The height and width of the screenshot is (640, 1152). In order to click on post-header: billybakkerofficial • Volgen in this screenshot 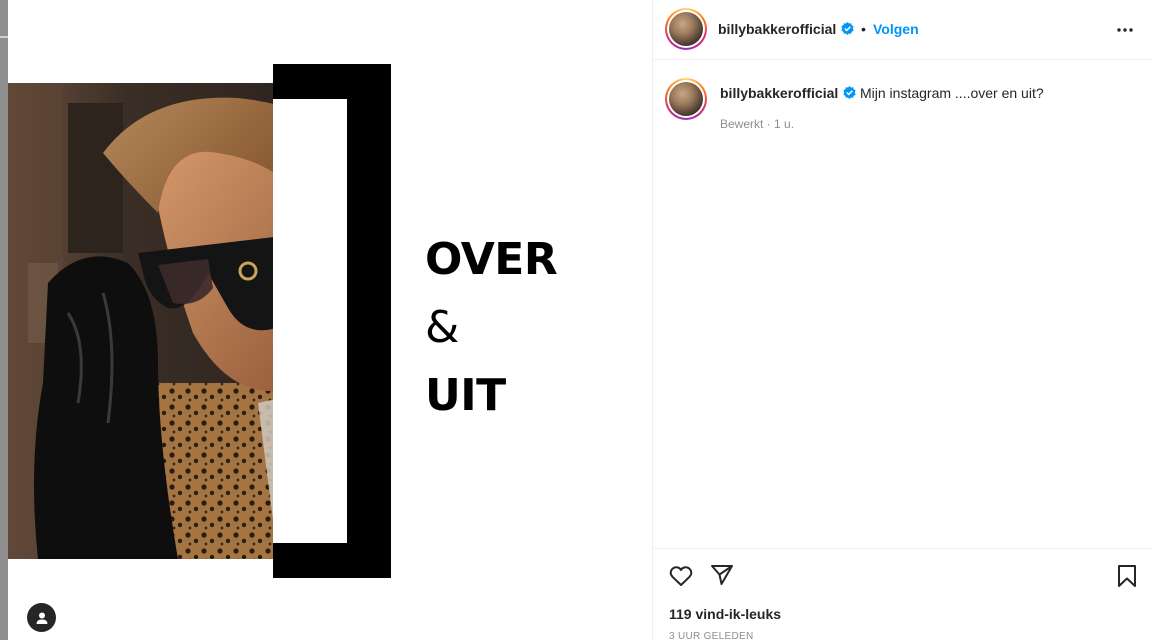, I will do `click(902, 30)`.